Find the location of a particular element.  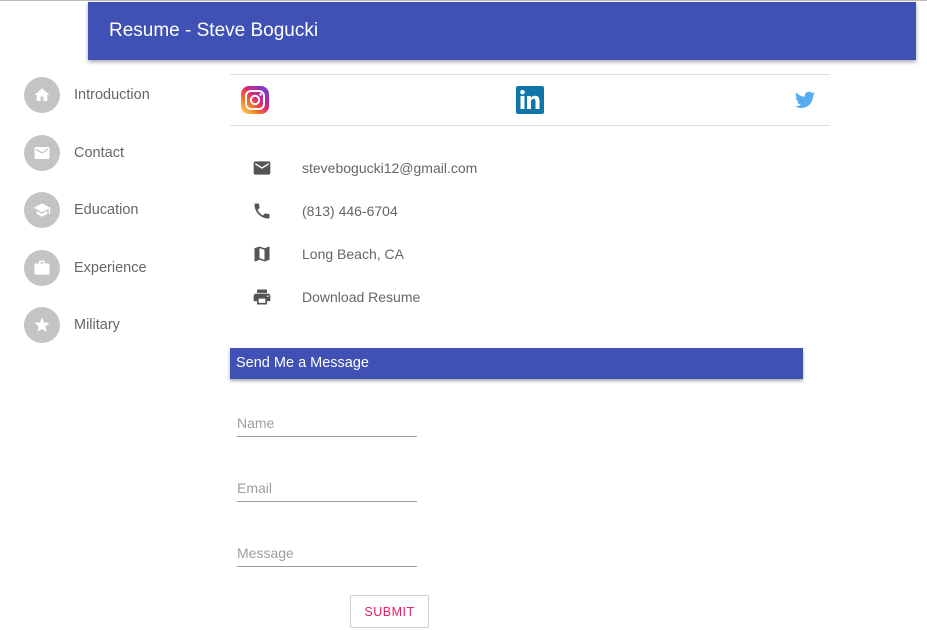

name-field is located at coordinates (327, 423).